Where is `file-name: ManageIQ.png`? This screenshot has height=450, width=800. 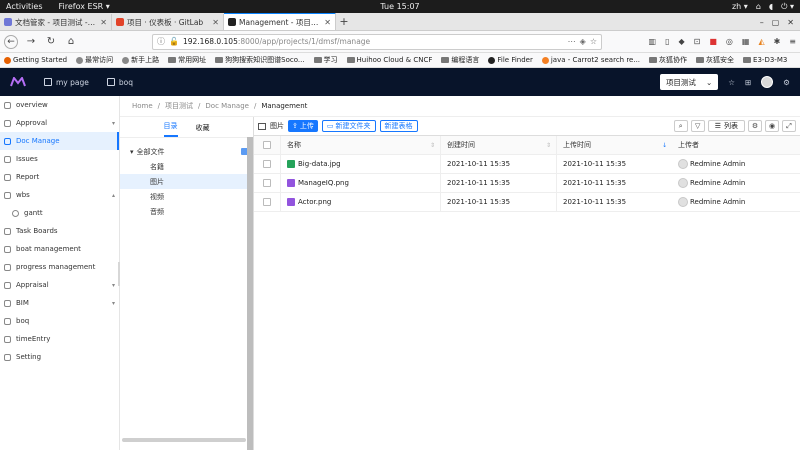
file-name: ManageIQ.png is located at coordinates (323, 183).